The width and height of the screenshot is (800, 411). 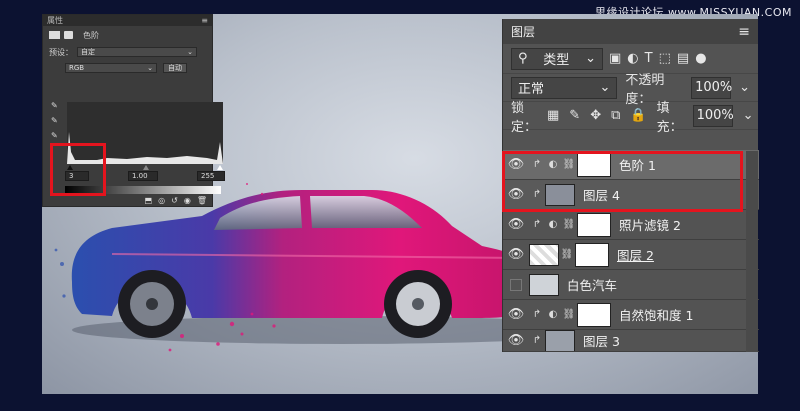 What do you see at coordinates (630, 90) in the screenshot?
I see `blend-row: 正常 ⌄ 不透明度： 100% ⌄` at bounding box center [630, 90].